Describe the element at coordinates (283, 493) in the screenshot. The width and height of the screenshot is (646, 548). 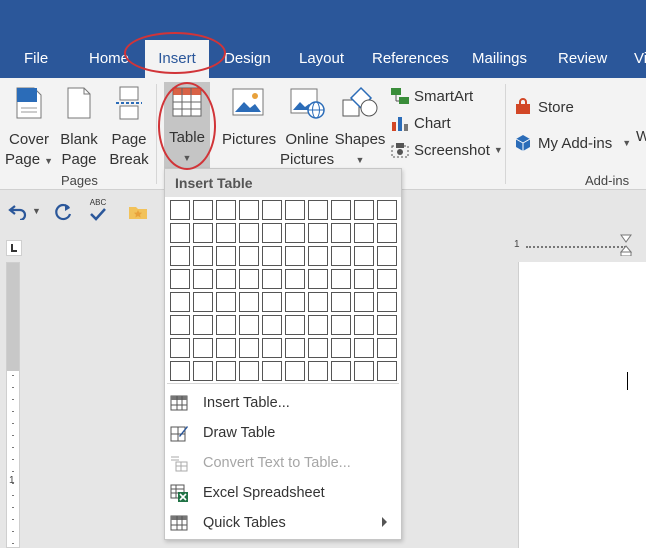
I see `menu-item-excel-spreadsheet: Excel Spreadsheet` at that location.